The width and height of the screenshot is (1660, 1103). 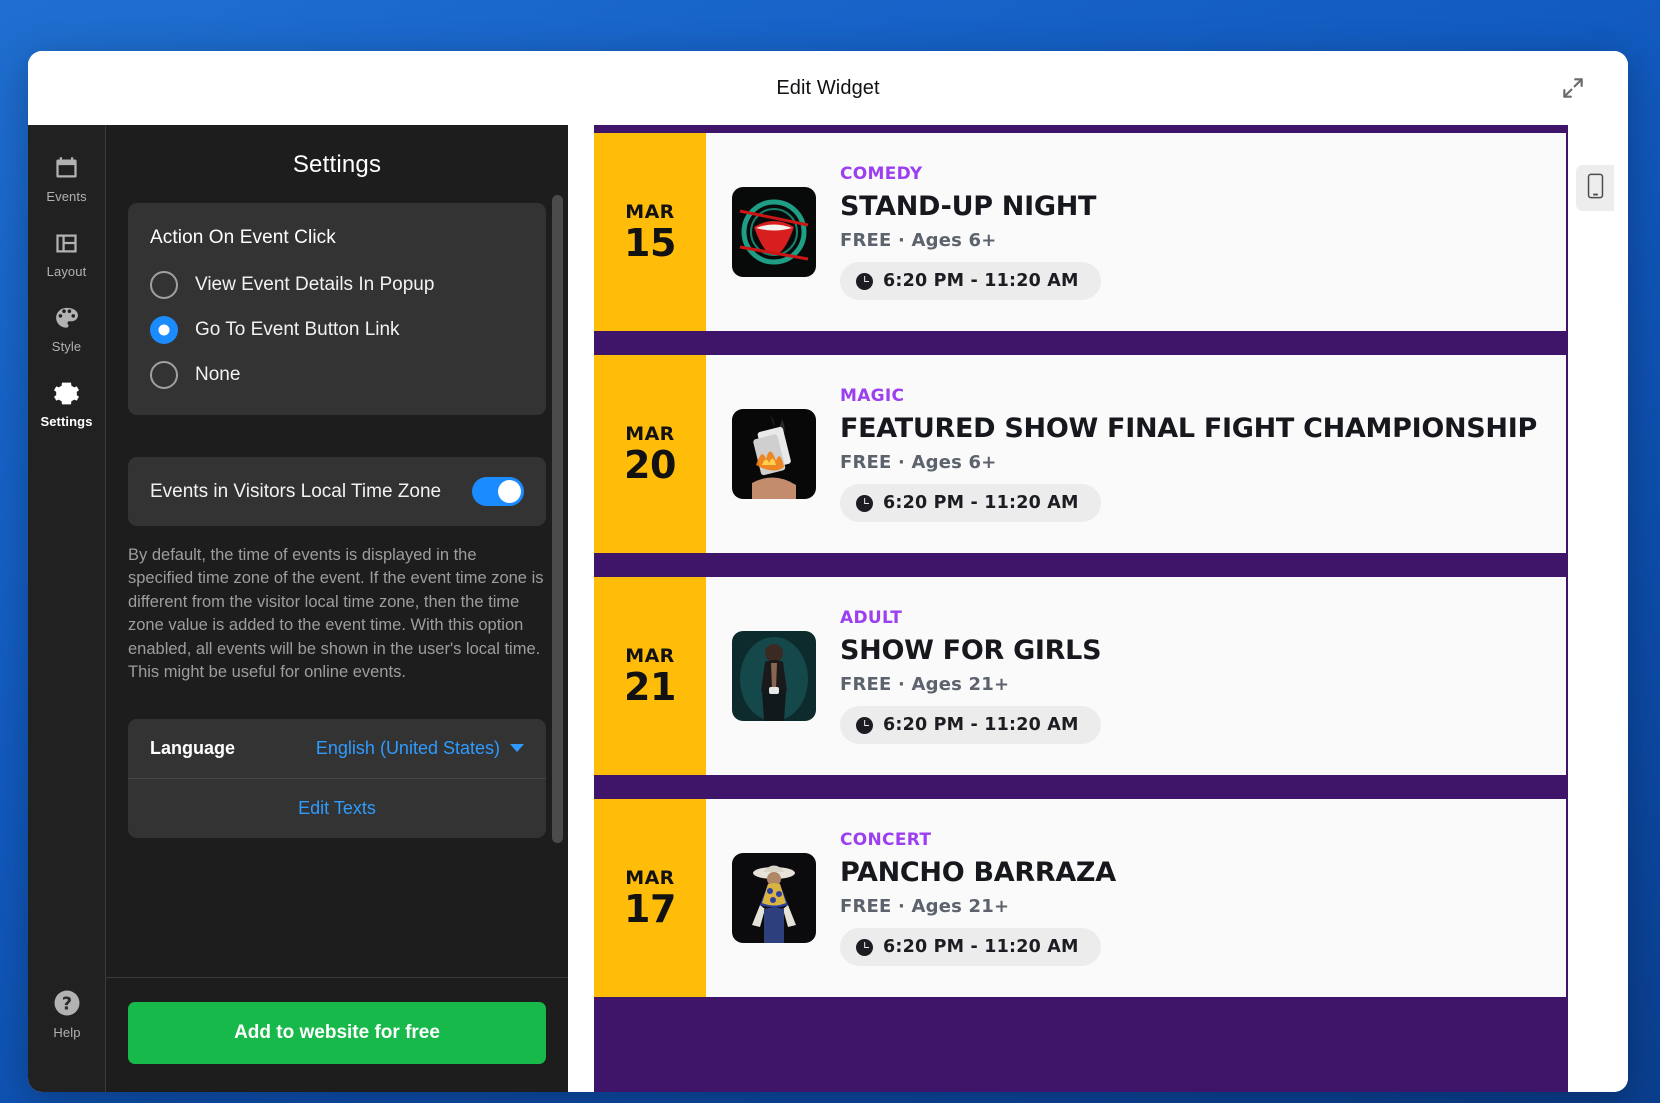 I want to click on radio-none: None, so click(x=337, y=375).